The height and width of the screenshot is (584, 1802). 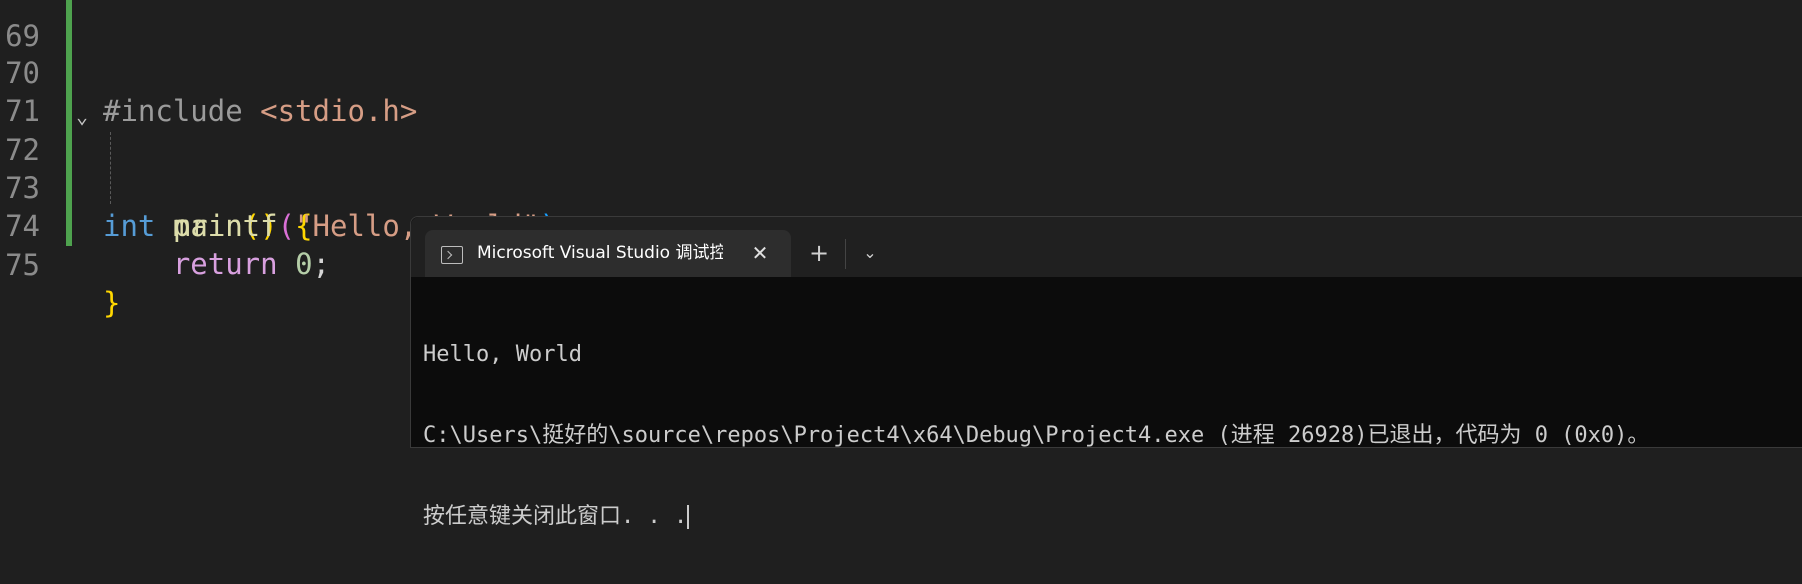 What do you see at coordinates (225, 264) in the screenshot?
I see `code-token: return` at bounding box center [225, 264].